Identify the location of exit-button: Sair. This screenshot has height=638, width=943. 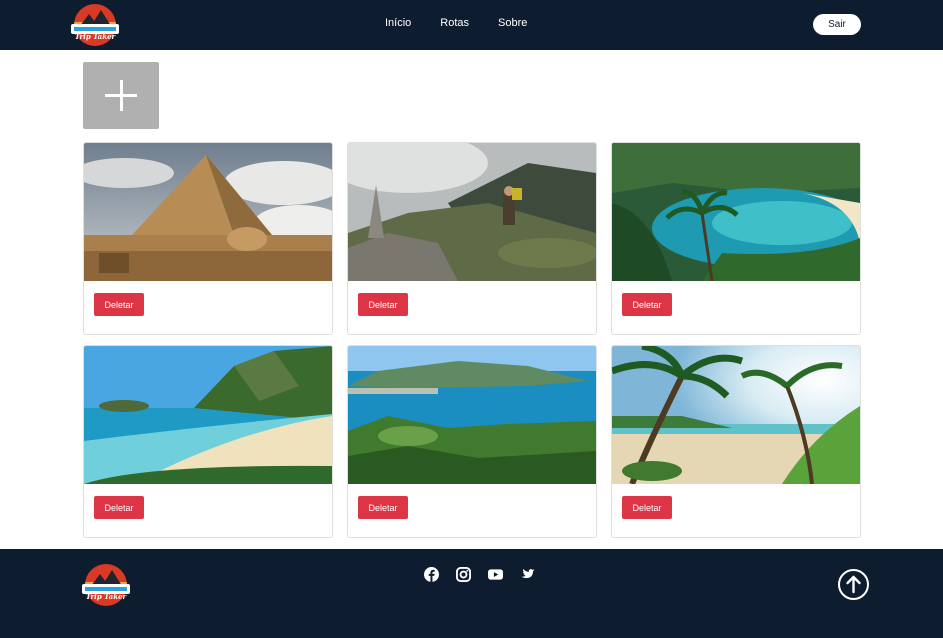
(837, 24).